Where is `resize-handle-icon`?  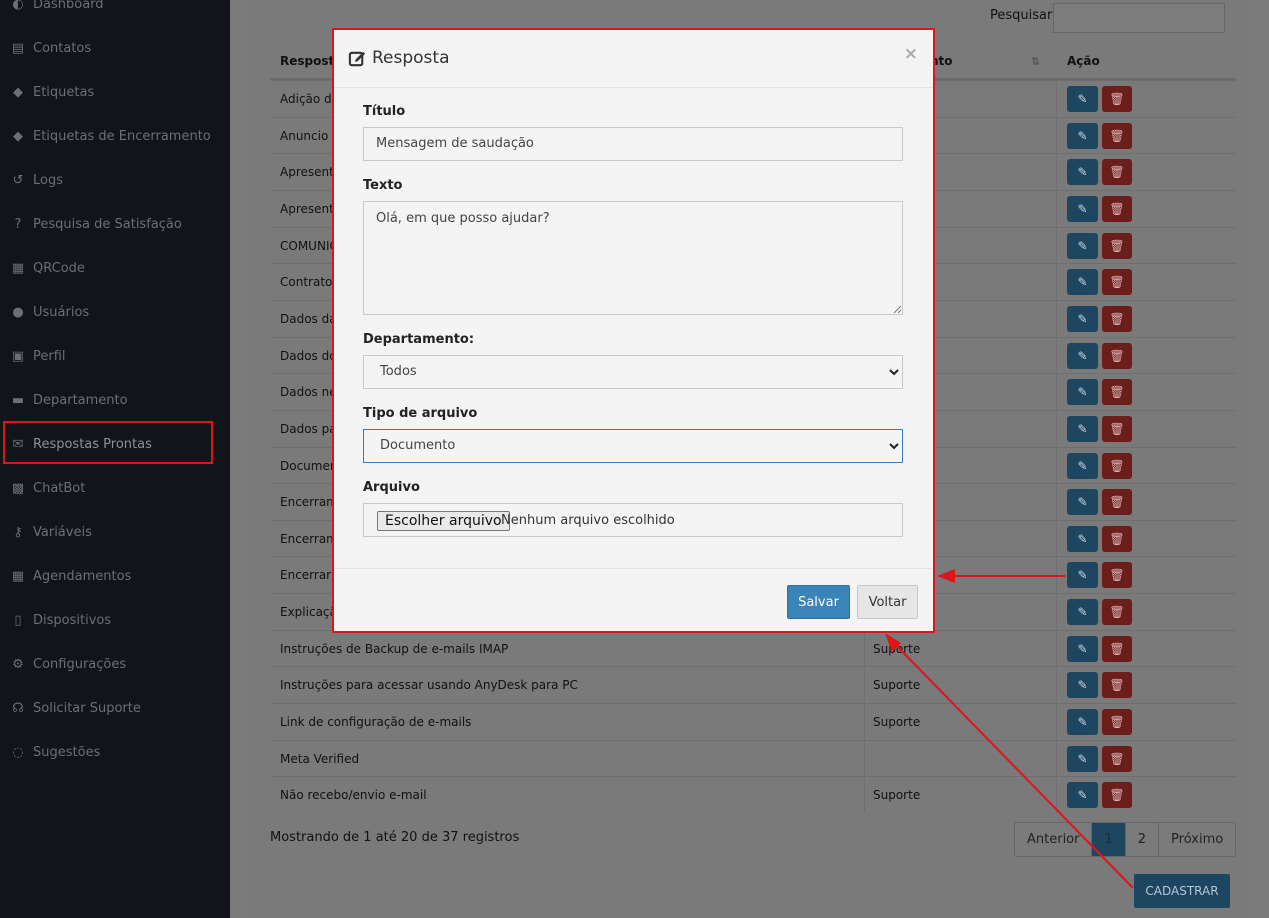
resize-handle-icon is located at coordinates (897, 309).